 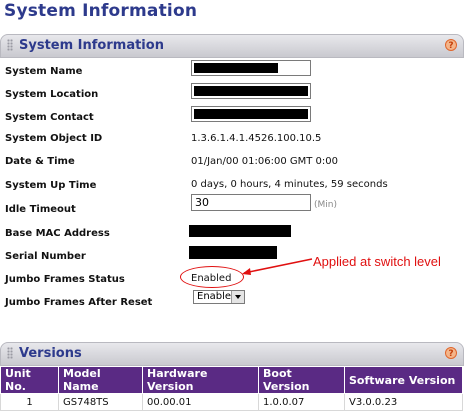 What do you see at coordinates (52, 94) in the screenshot?
I see `system-location-label: System Location` at bounding box center [52, 94].